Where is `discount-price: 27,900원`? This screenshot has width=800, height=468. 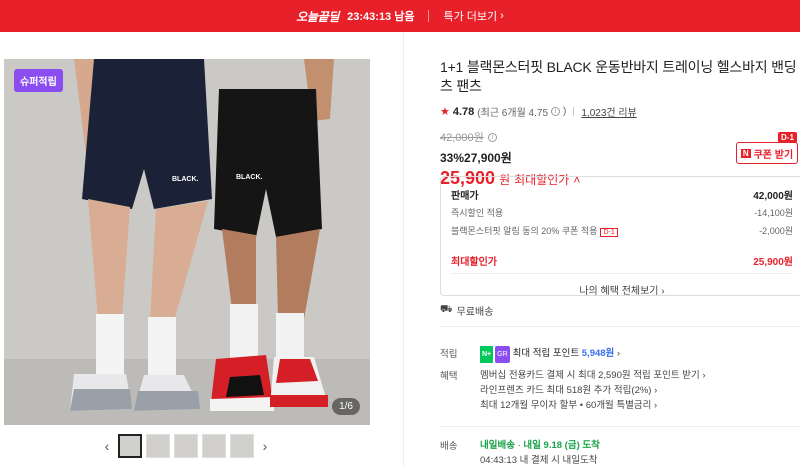 discount-price: 27,900원 is located at coordinates (488, 158).